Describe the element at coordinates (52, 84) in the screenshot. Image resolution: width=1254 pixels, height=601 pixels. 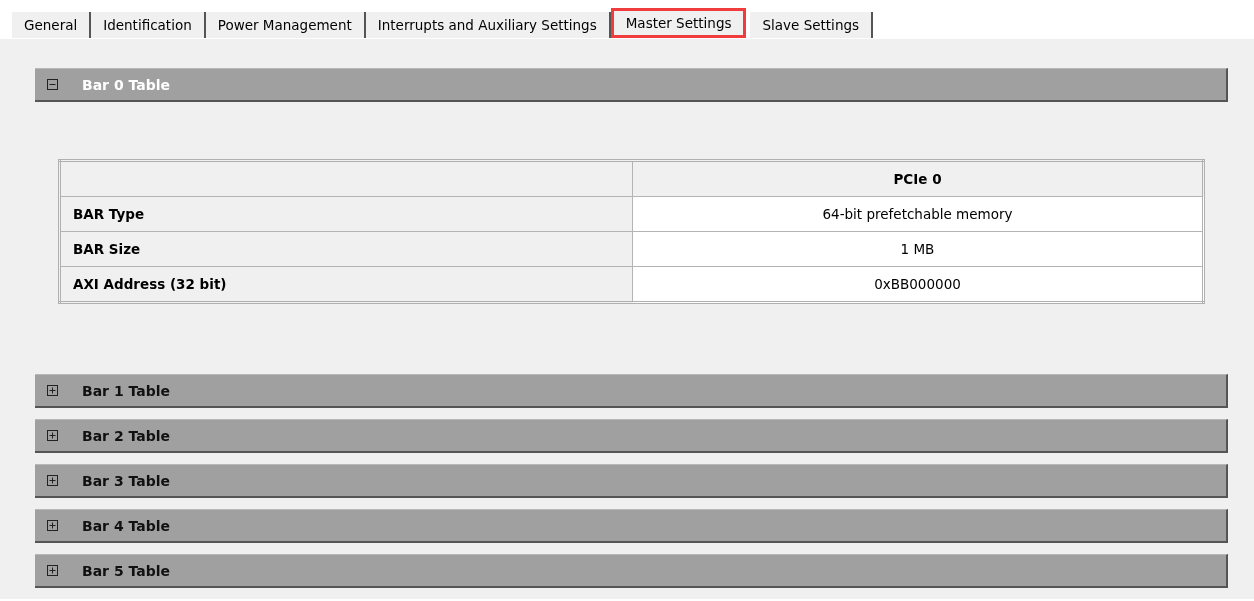
I see `collapse-icon` at that location.